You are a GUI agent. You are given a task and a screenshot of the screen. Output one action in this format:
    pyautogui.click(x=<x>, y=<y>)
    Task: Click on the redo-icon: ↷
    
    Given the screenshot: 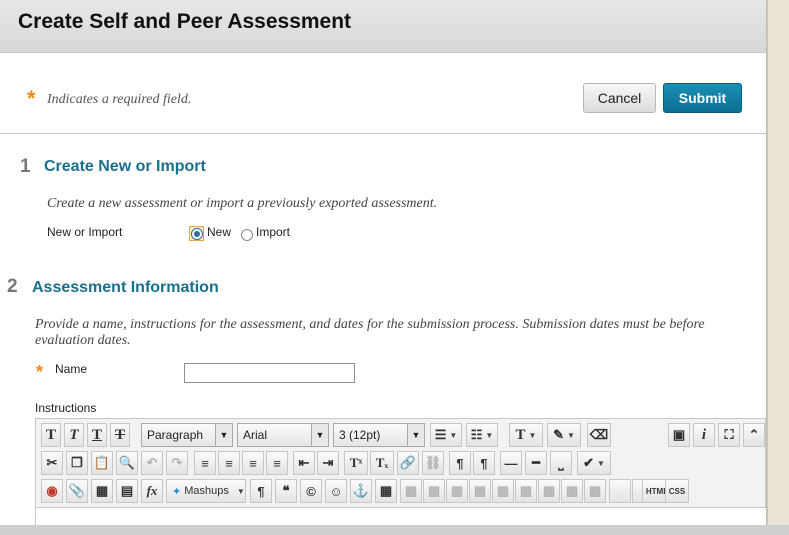 What is the action you would take?
    pyautogui.click(x=177, y=462)
    